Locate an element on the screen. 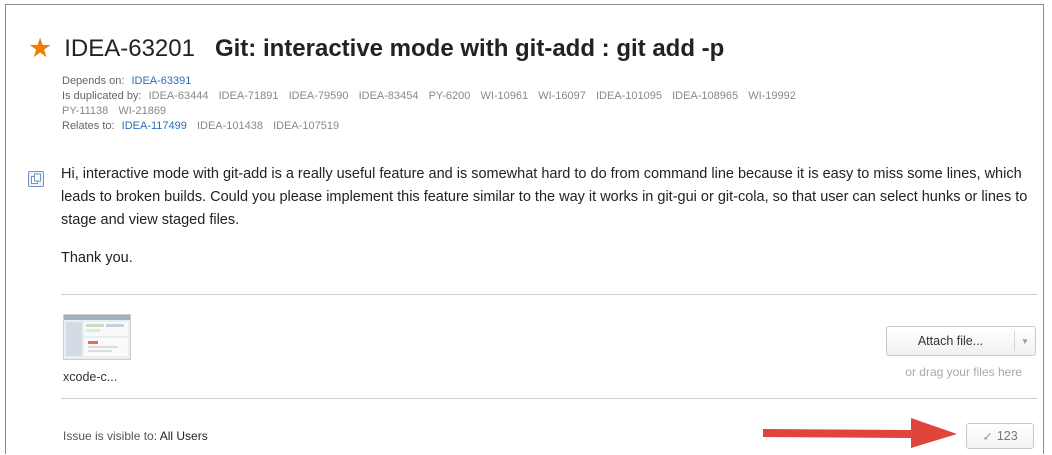 The height and width of the screenshot is (455, 1052). relates-label: Relates to: is located at coordinates (88, 126).